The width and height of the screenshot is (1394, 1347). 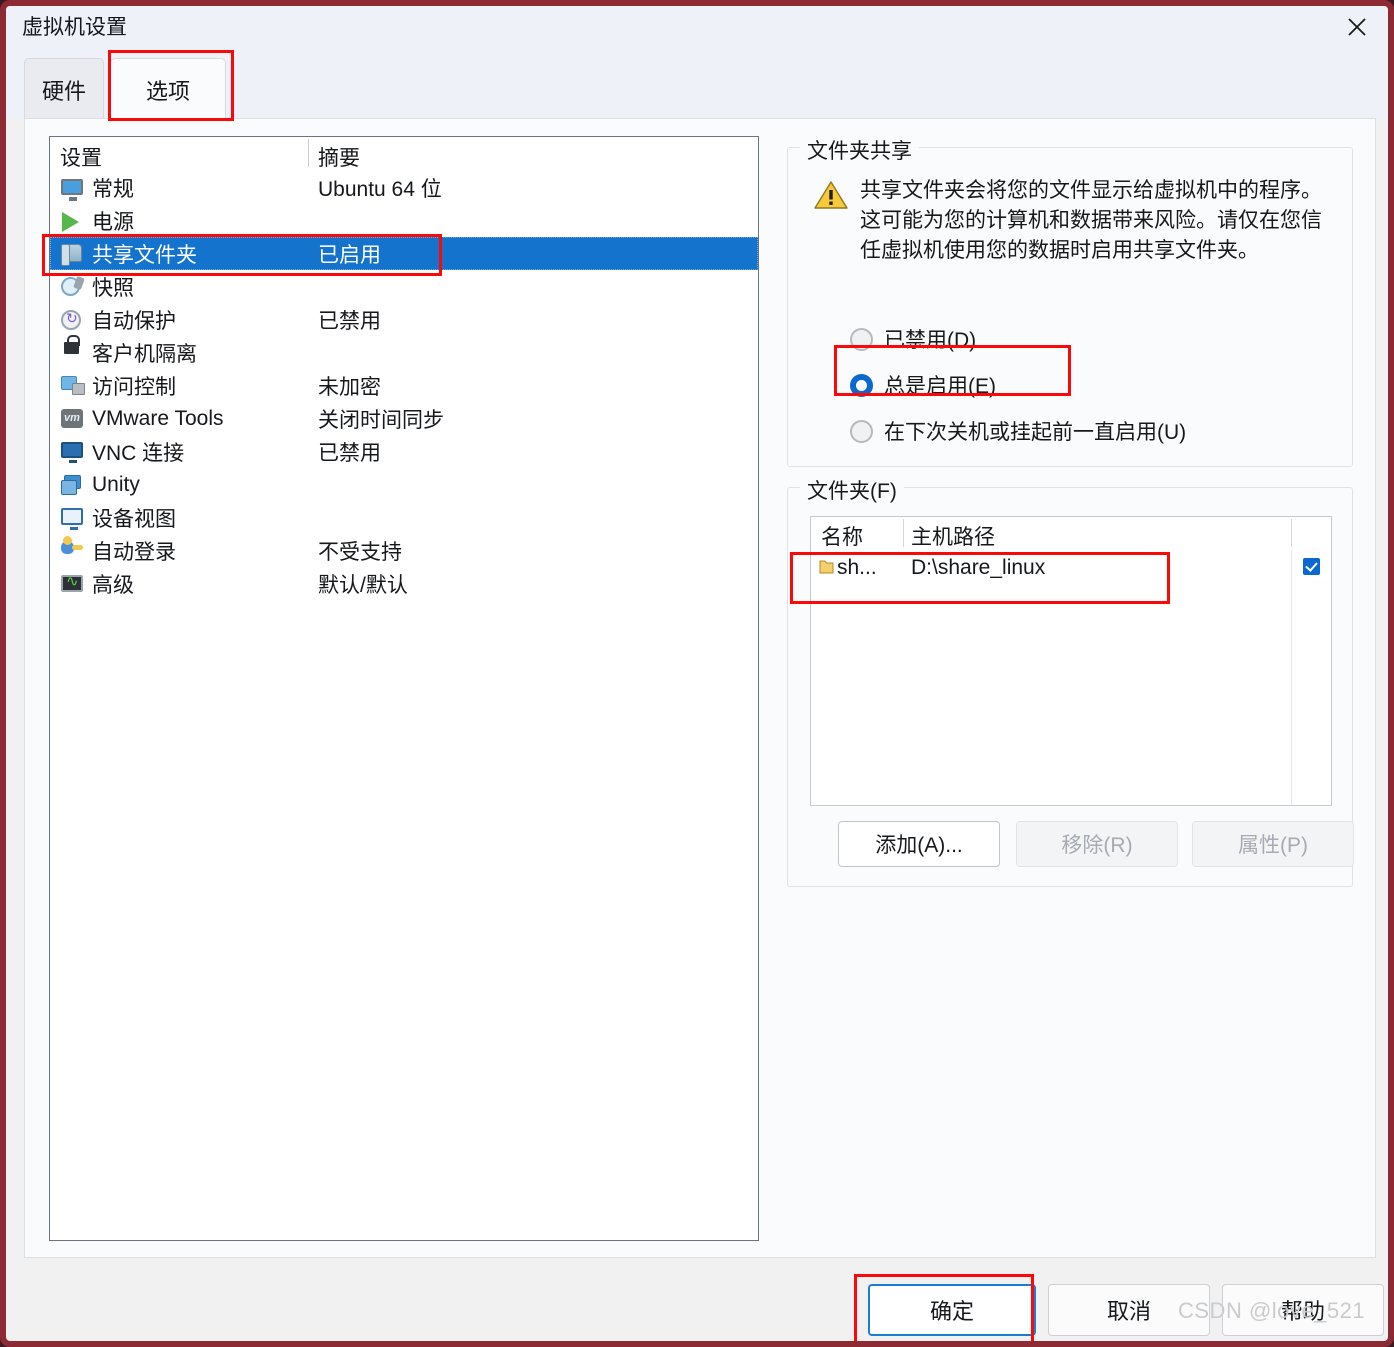 What do you see at coordinates (144, 354) in the screenshot?
I see `settings-row-label: 客户机隔离` at bounding box center [144, 354].